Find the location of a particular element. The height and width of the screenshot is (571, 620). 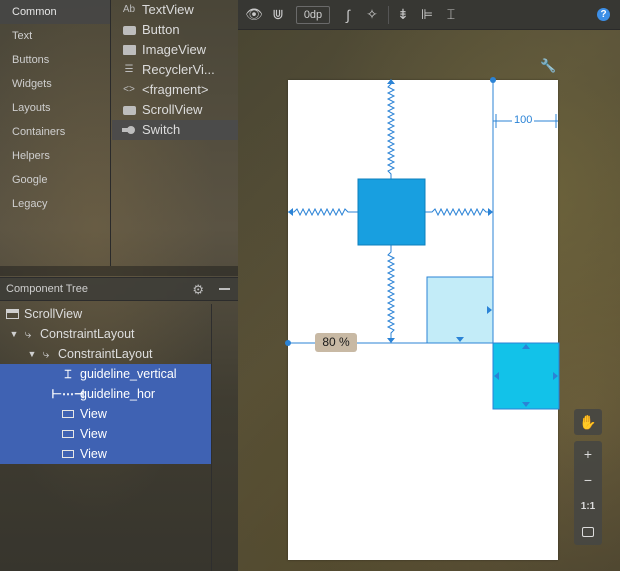

zoom-in-button: + is located at coordinates (588, 454).